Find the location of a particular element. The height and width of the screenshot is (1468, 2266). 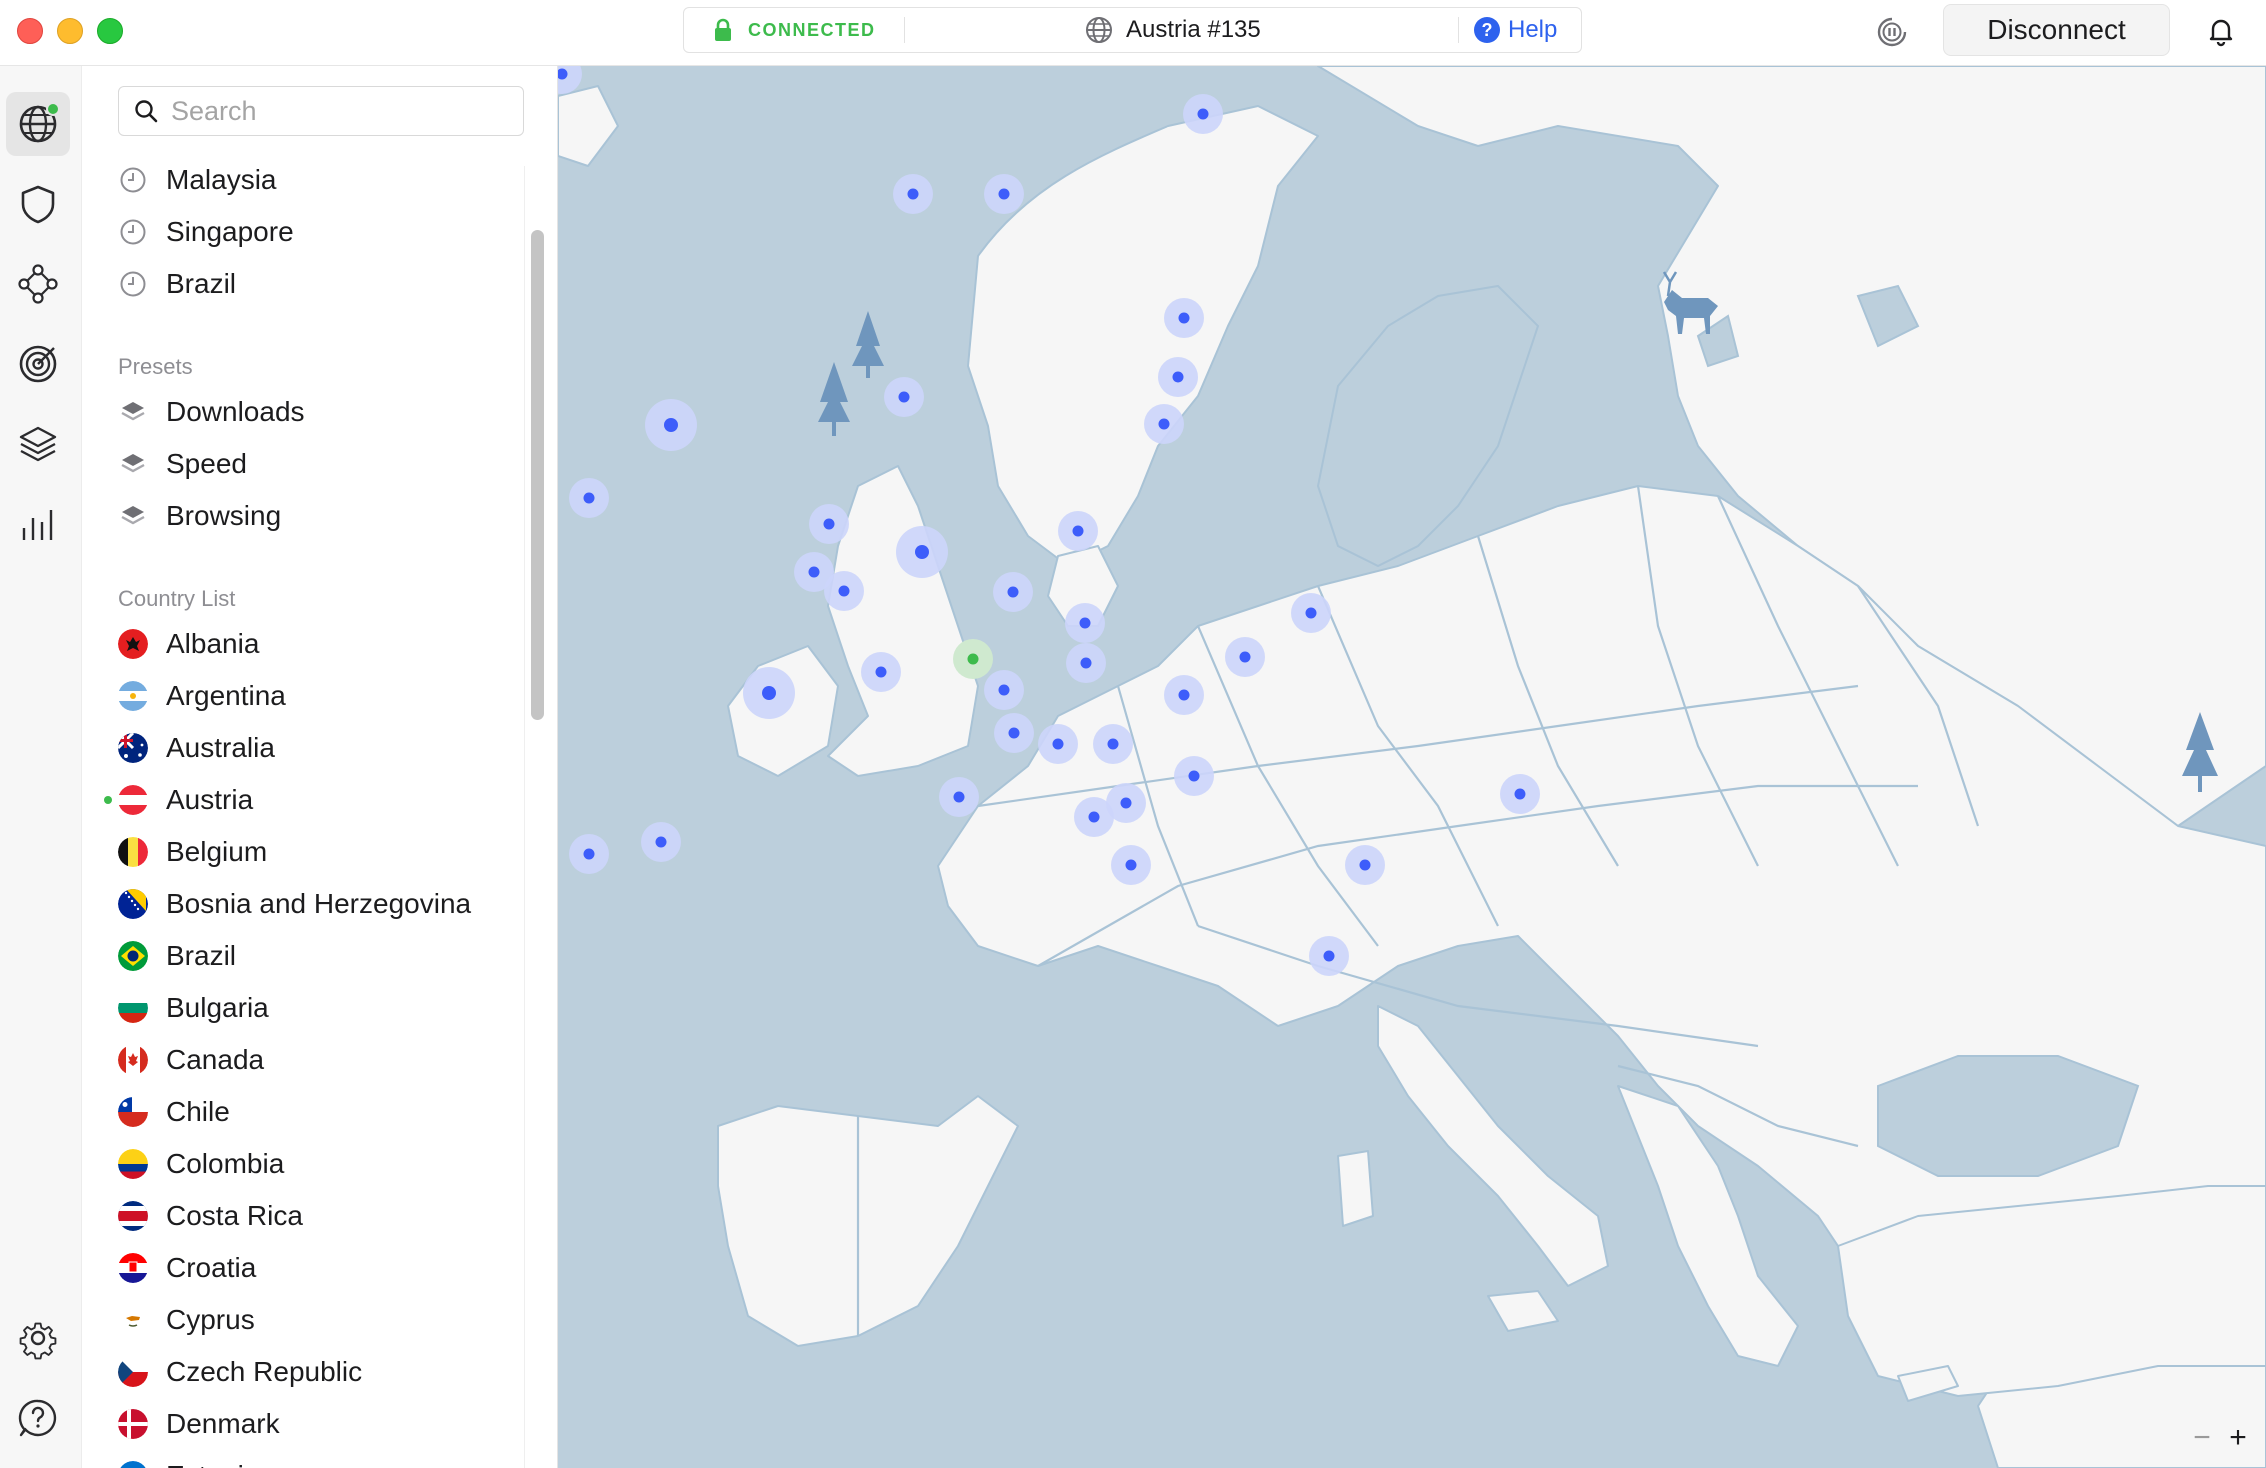

scrollbar-thumb is located at coordinates (537, 475).